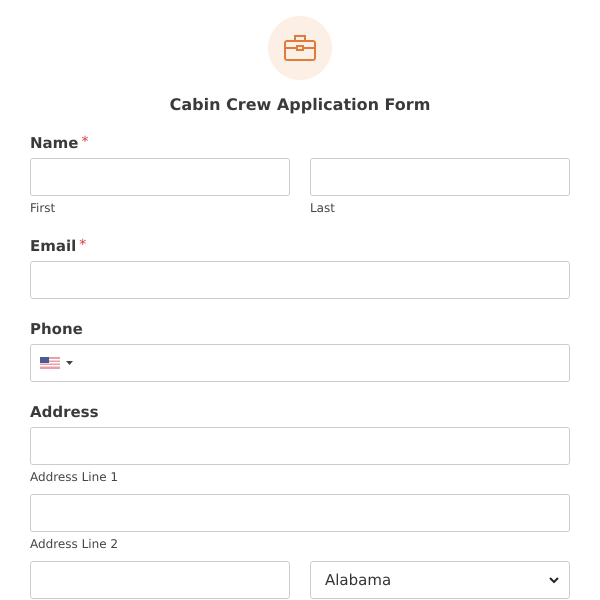 Image resolution: width=600 pixels, height=600 pixels. Describe the element at coordinates (50, 363) in the screenshot. I see `flag-icon` at that location.